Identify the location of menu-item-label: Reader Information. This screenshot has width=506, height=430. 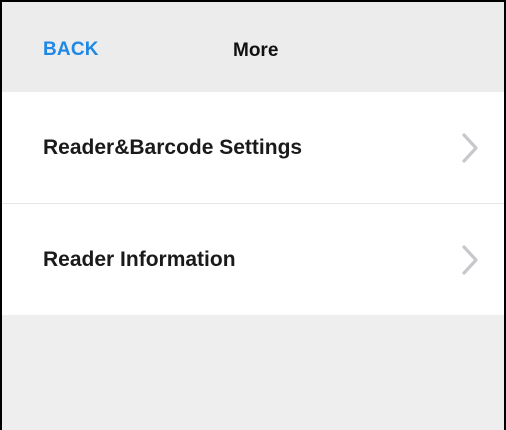
(139, 259).